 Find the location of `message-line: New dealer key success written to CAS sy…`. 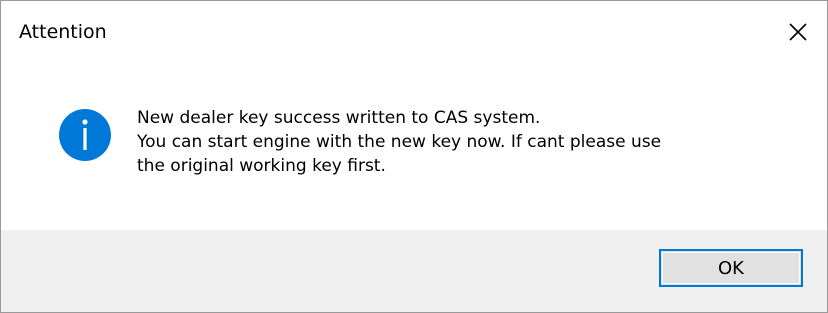

message-line: New dealer key success written to CAS sy… is located at coordinates (339, 118).